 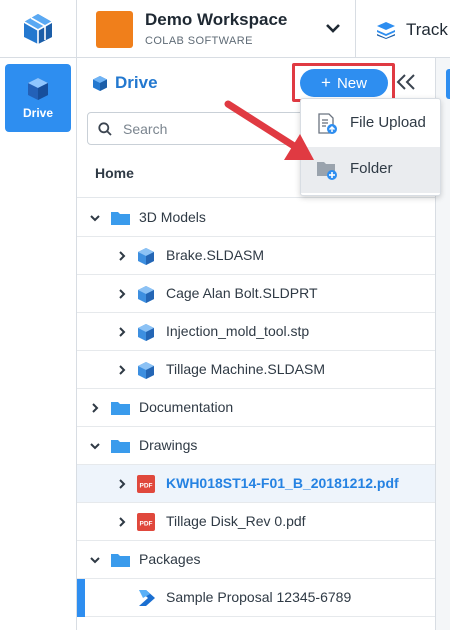 I want to click on new-button: + New, so click(x=344, y=83).